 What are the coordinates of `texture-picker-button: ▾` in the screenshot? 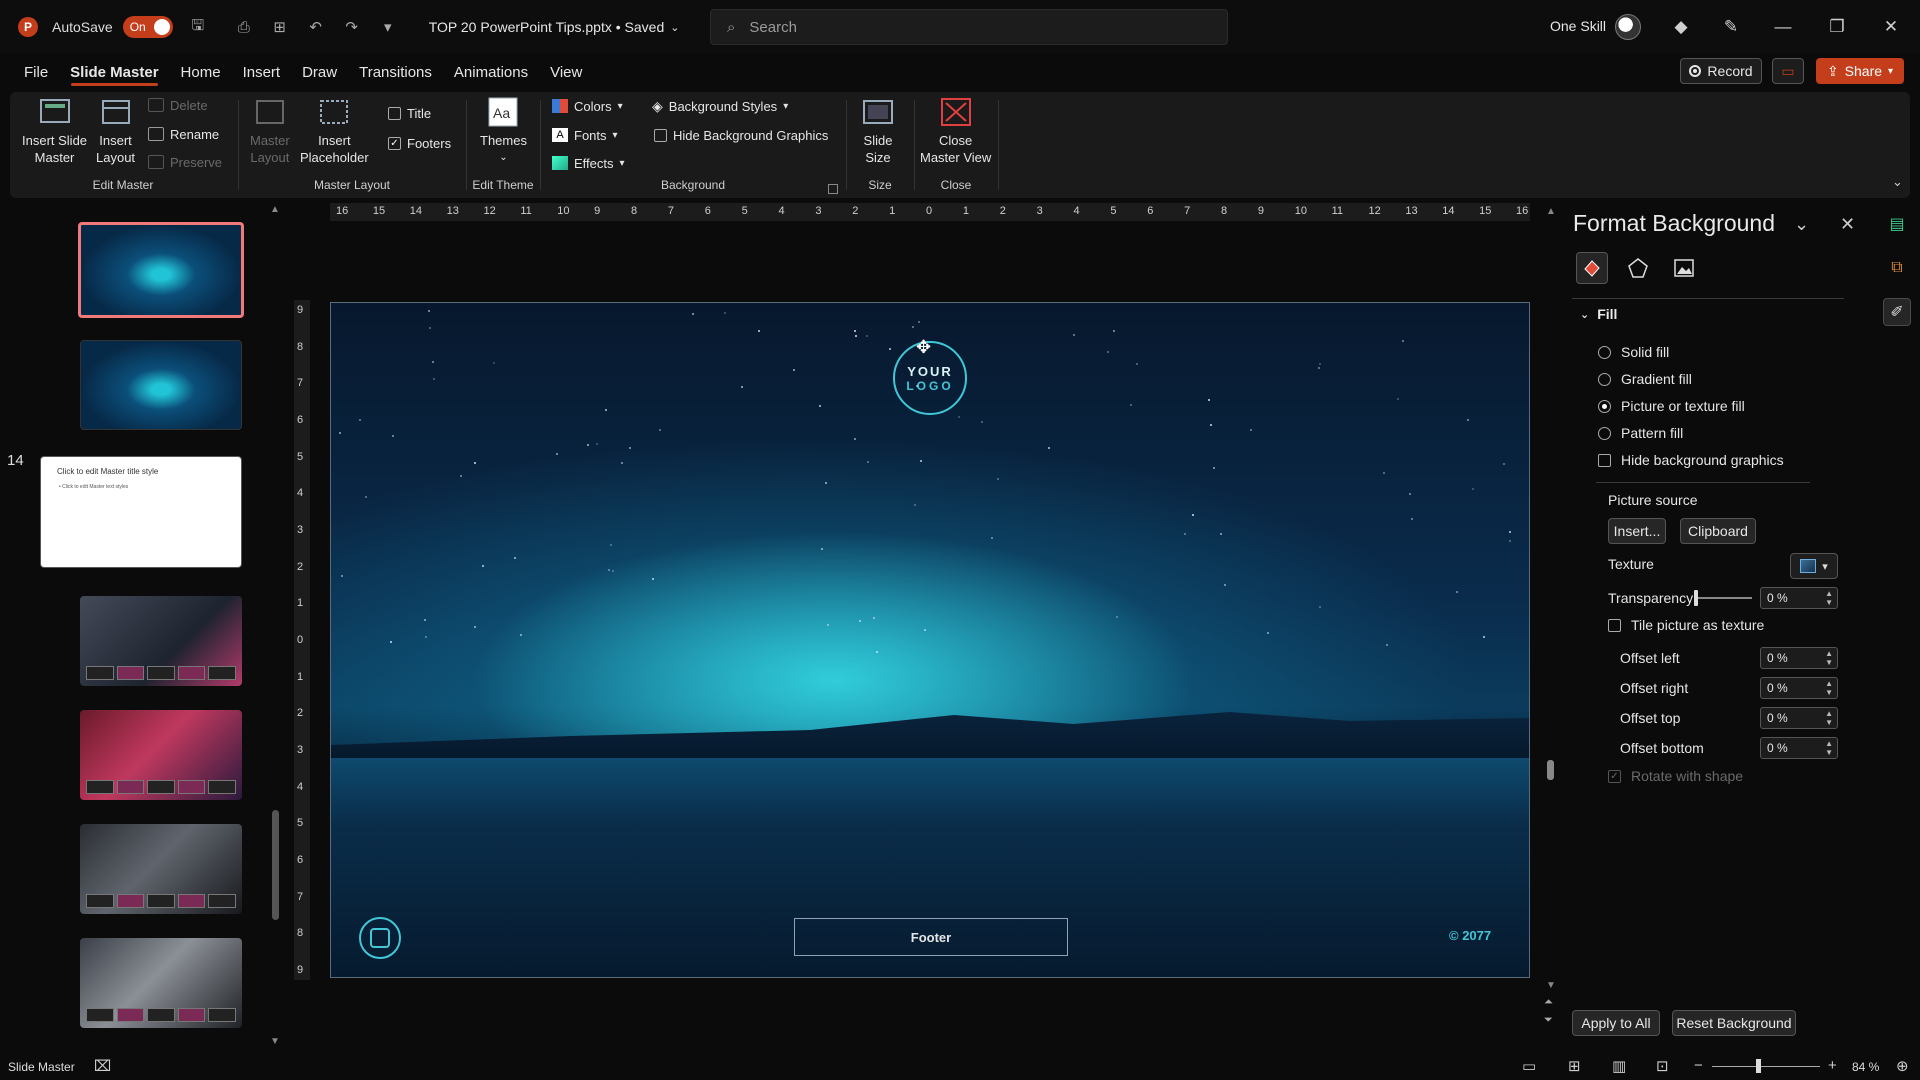 It's located at (1814, 566).